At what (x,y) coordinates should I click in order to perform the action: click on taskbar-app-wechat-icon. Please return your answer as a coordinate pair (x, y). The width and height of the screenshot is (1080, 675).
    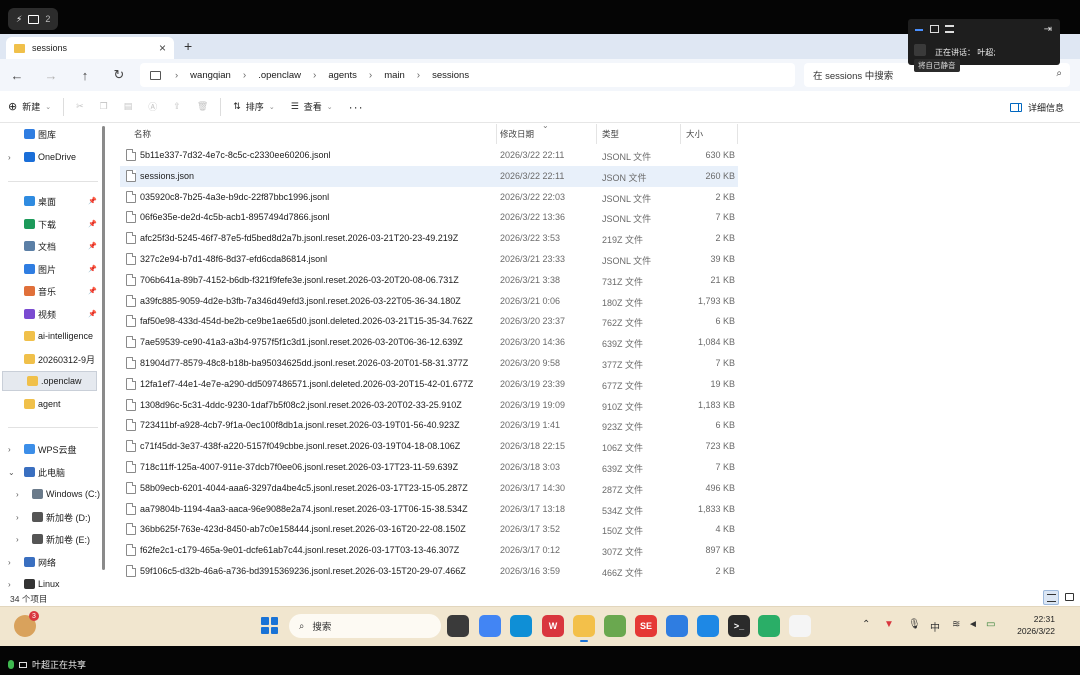
    Looking at the image, I should click on (769, 626).